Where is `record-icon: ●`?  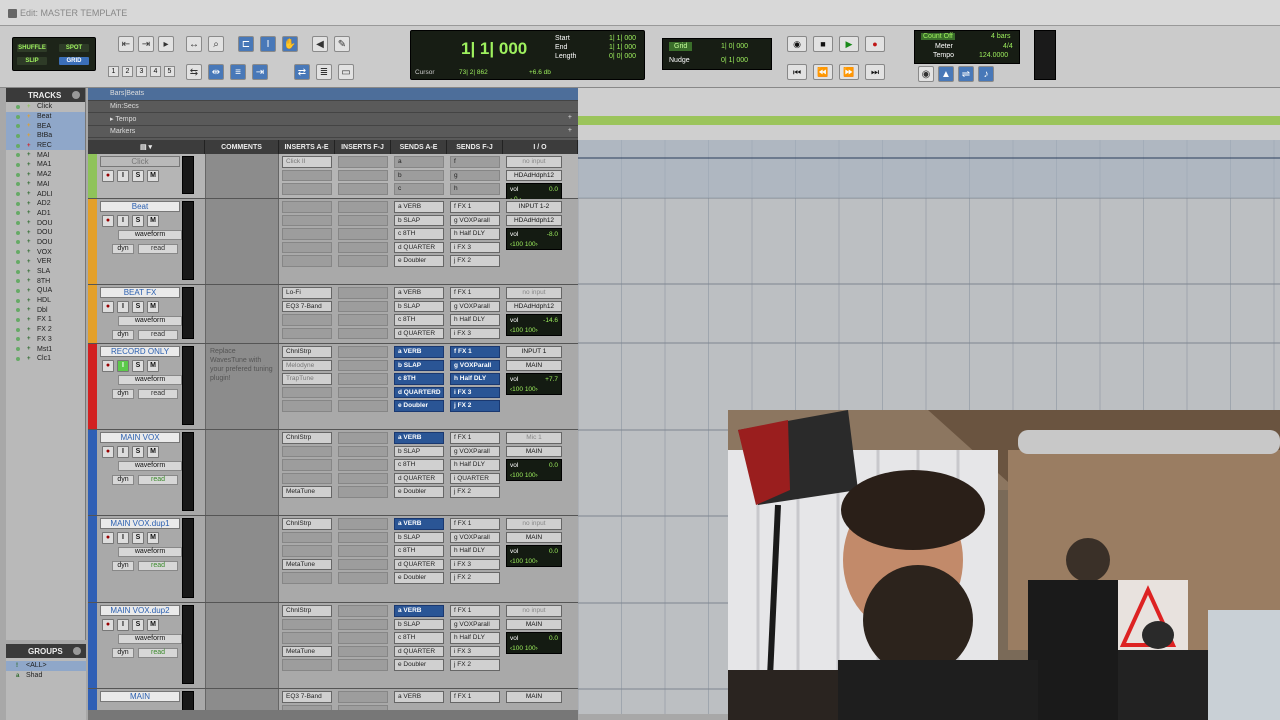
record-icon: ● is located at coordinates (875, 44).